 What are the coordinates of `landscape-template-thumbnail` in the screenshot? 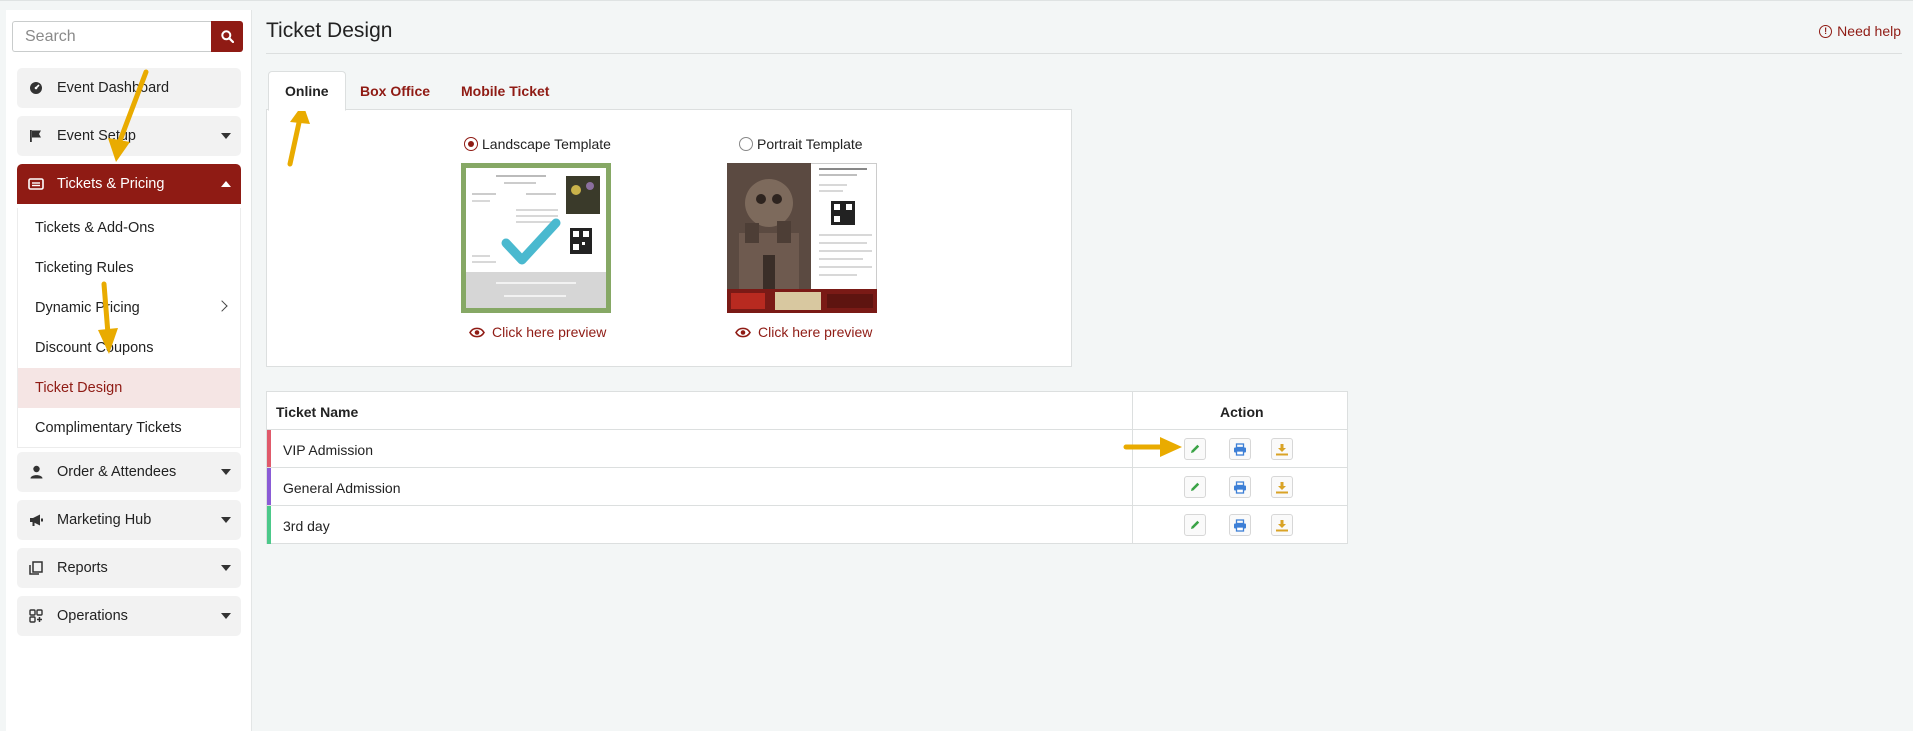 It's located at (536, 238).